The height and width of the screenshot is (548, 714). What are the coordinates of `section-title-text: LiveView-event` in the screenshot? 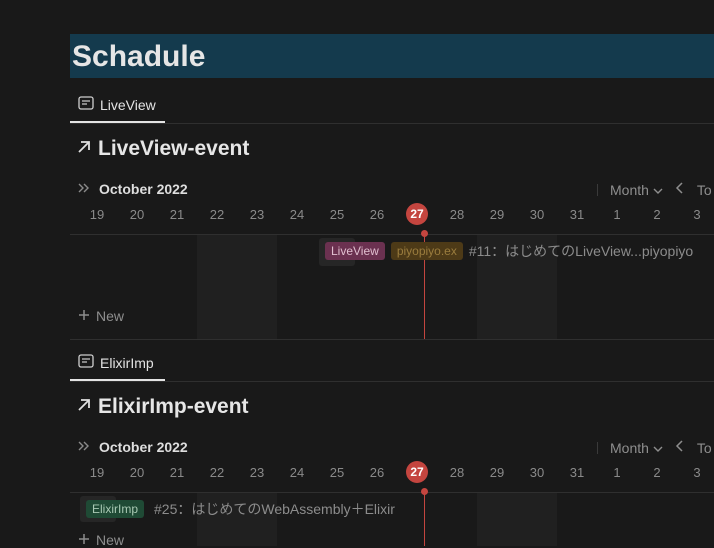 It's located at (174, 148).